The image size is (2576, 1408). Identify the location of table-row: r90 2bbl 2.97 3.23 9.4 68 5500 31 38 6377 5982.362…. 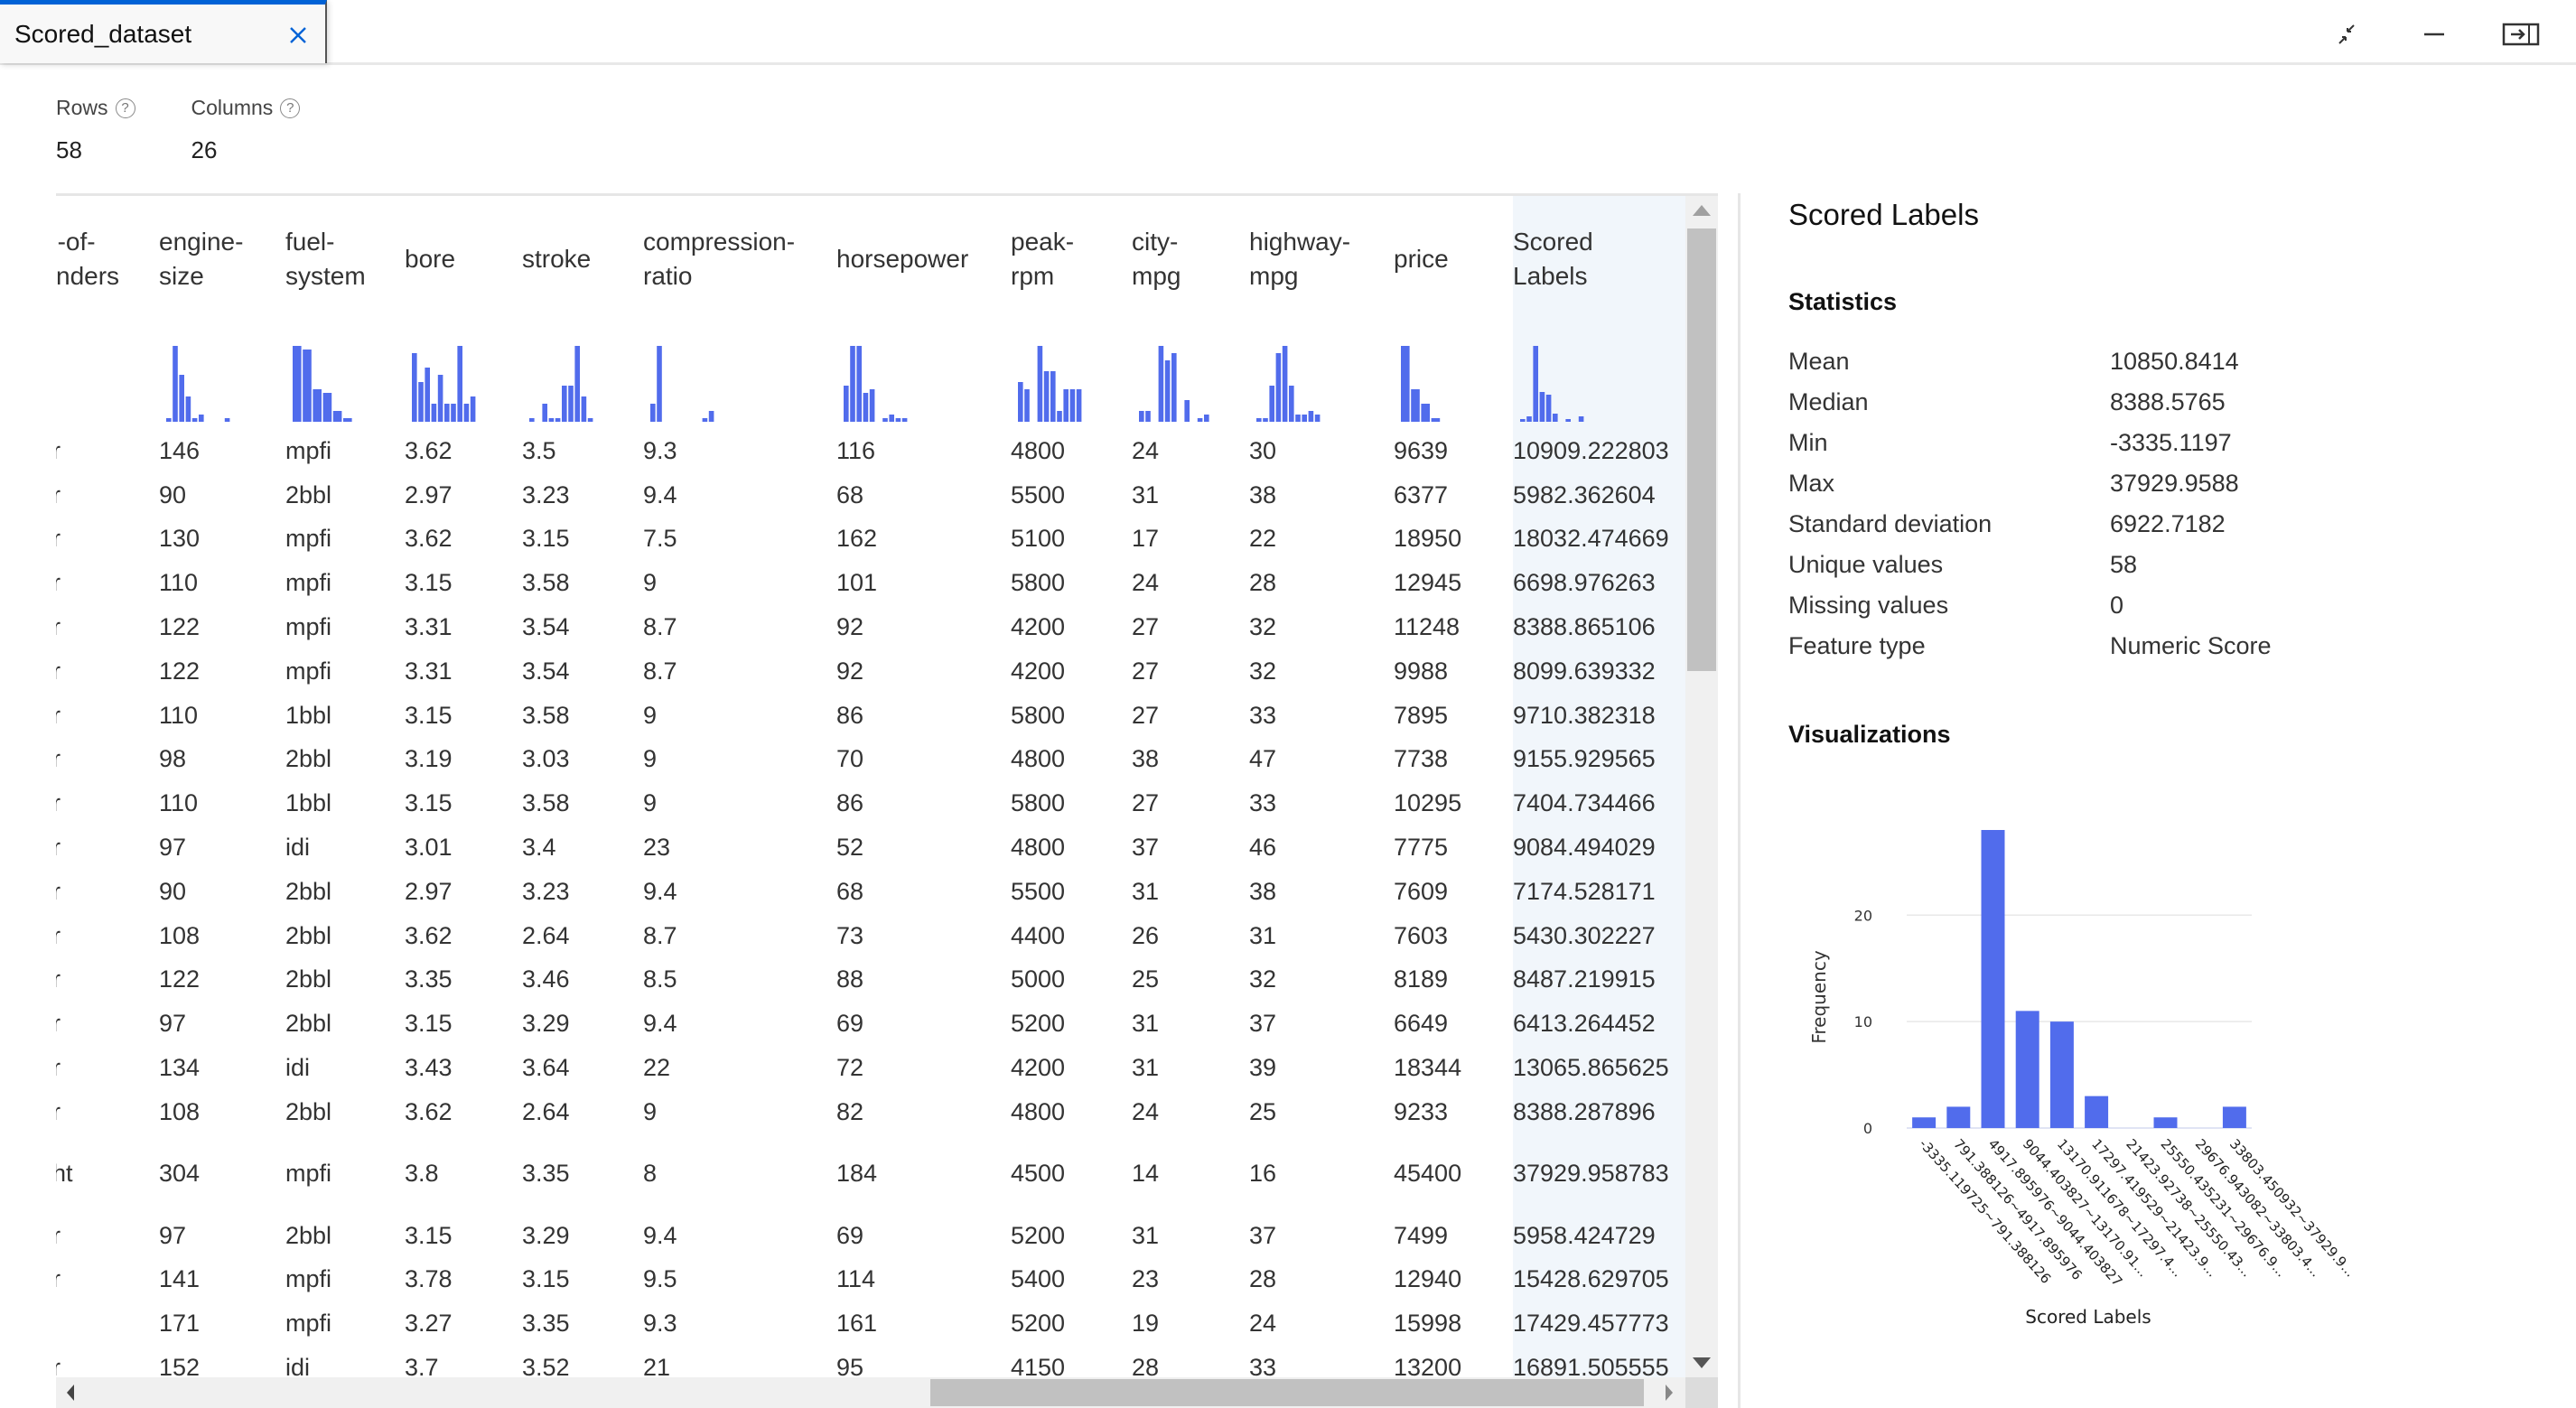
(880, 495).